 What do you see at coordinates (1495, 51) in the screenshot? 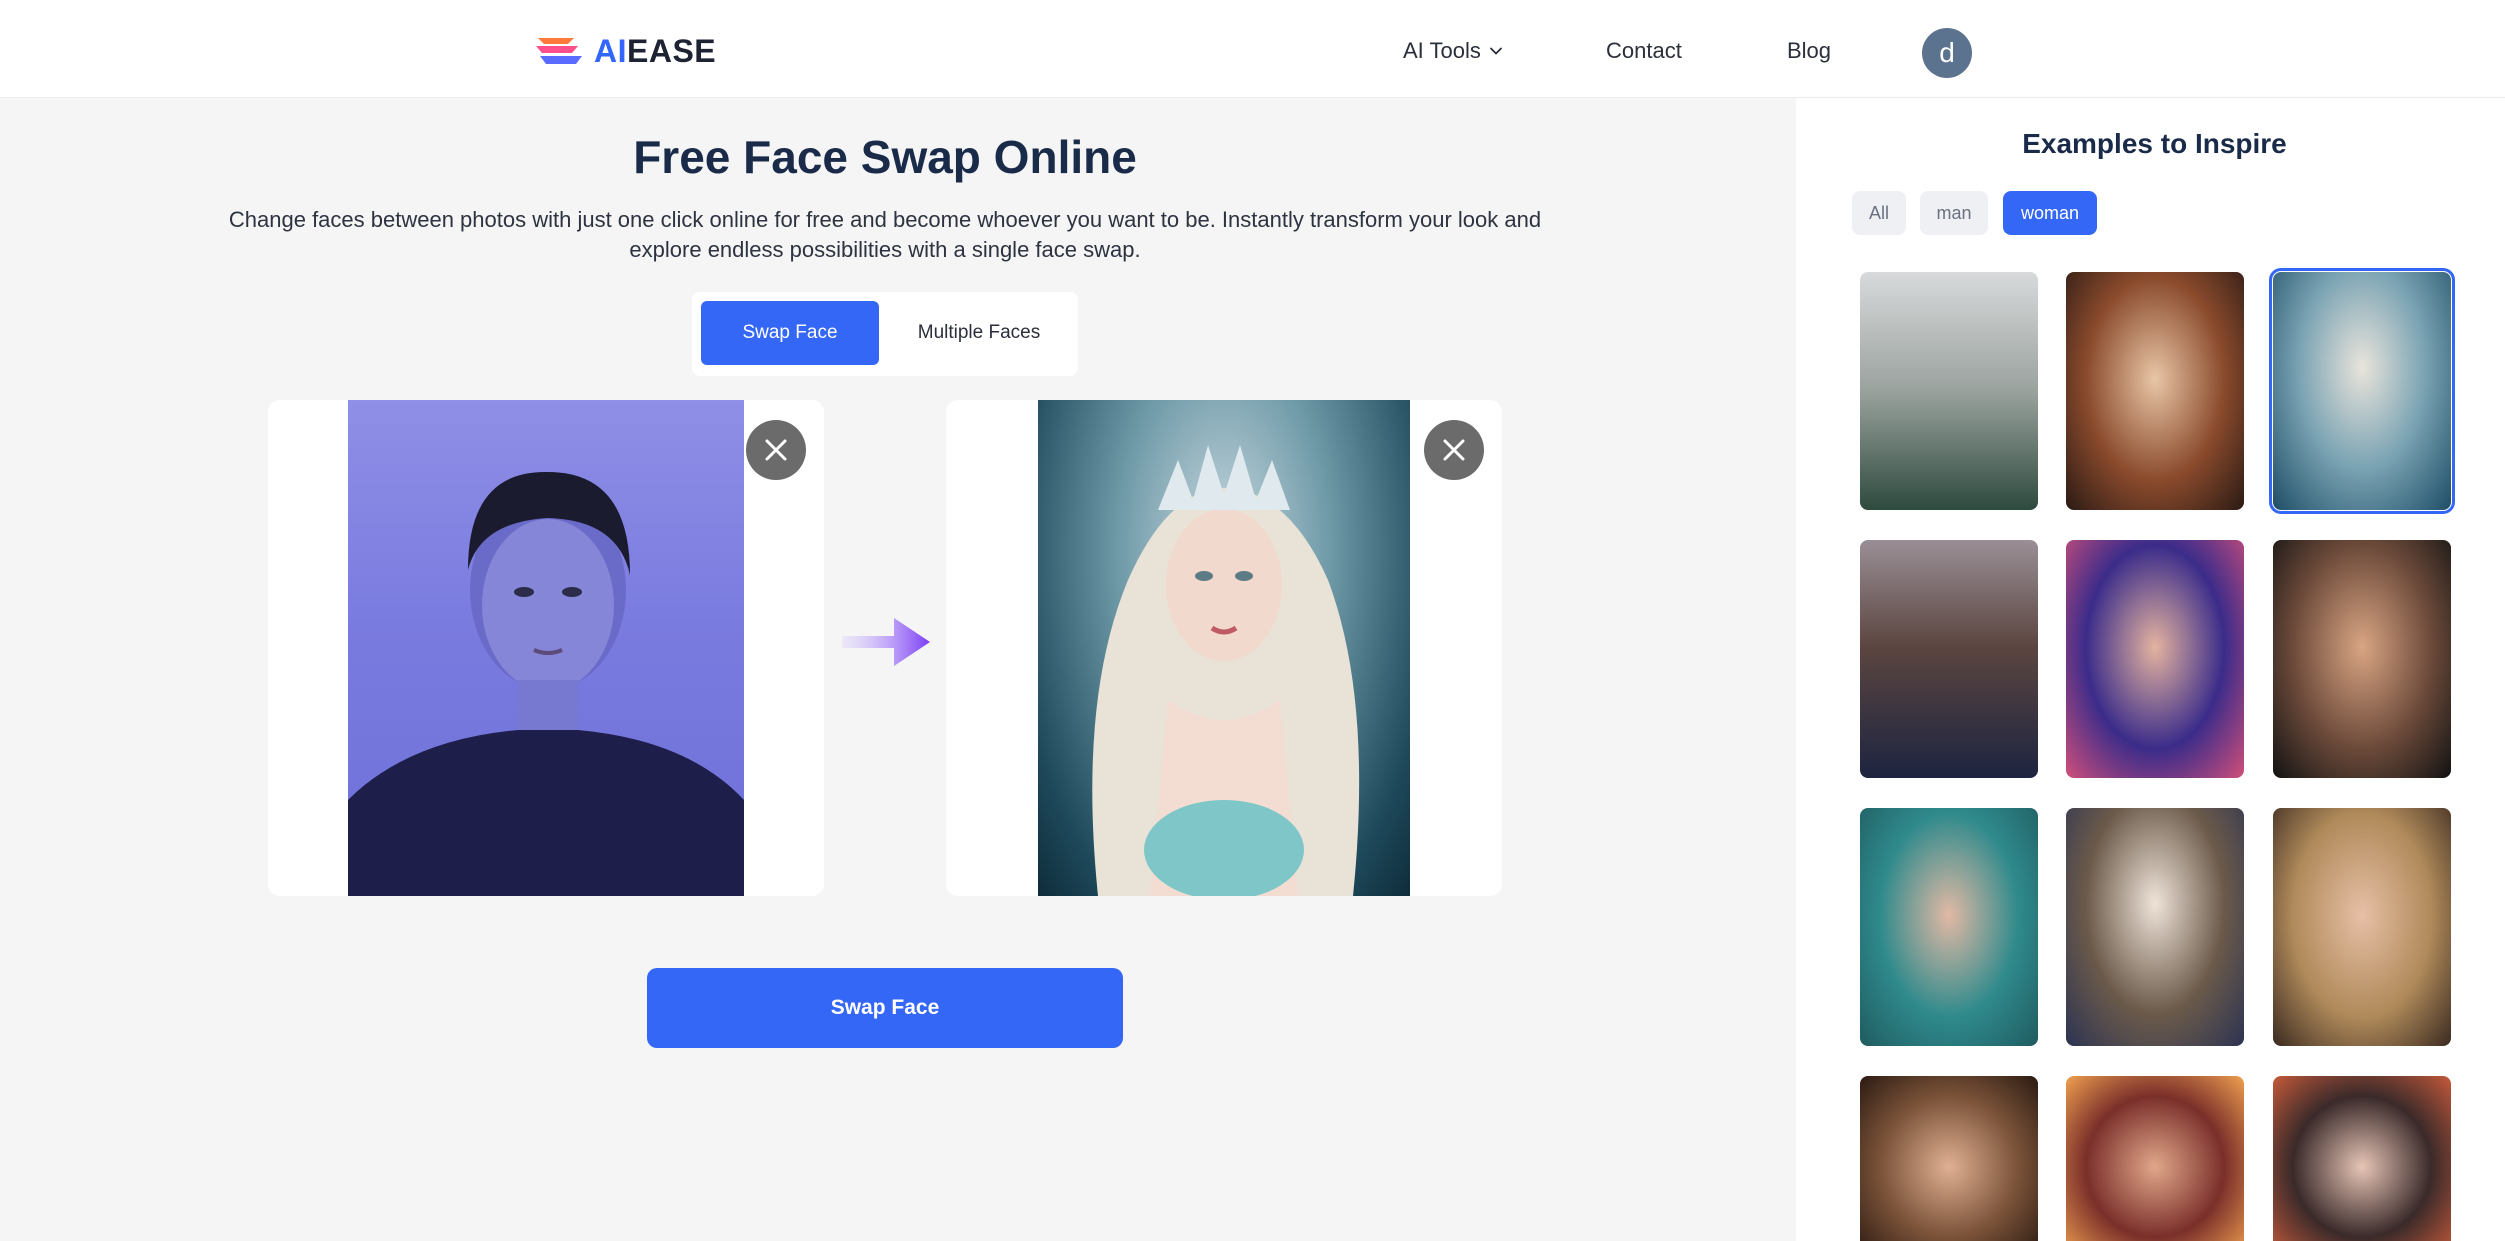
I see `chevron-down-icon` at bounding box center [1495, 51].